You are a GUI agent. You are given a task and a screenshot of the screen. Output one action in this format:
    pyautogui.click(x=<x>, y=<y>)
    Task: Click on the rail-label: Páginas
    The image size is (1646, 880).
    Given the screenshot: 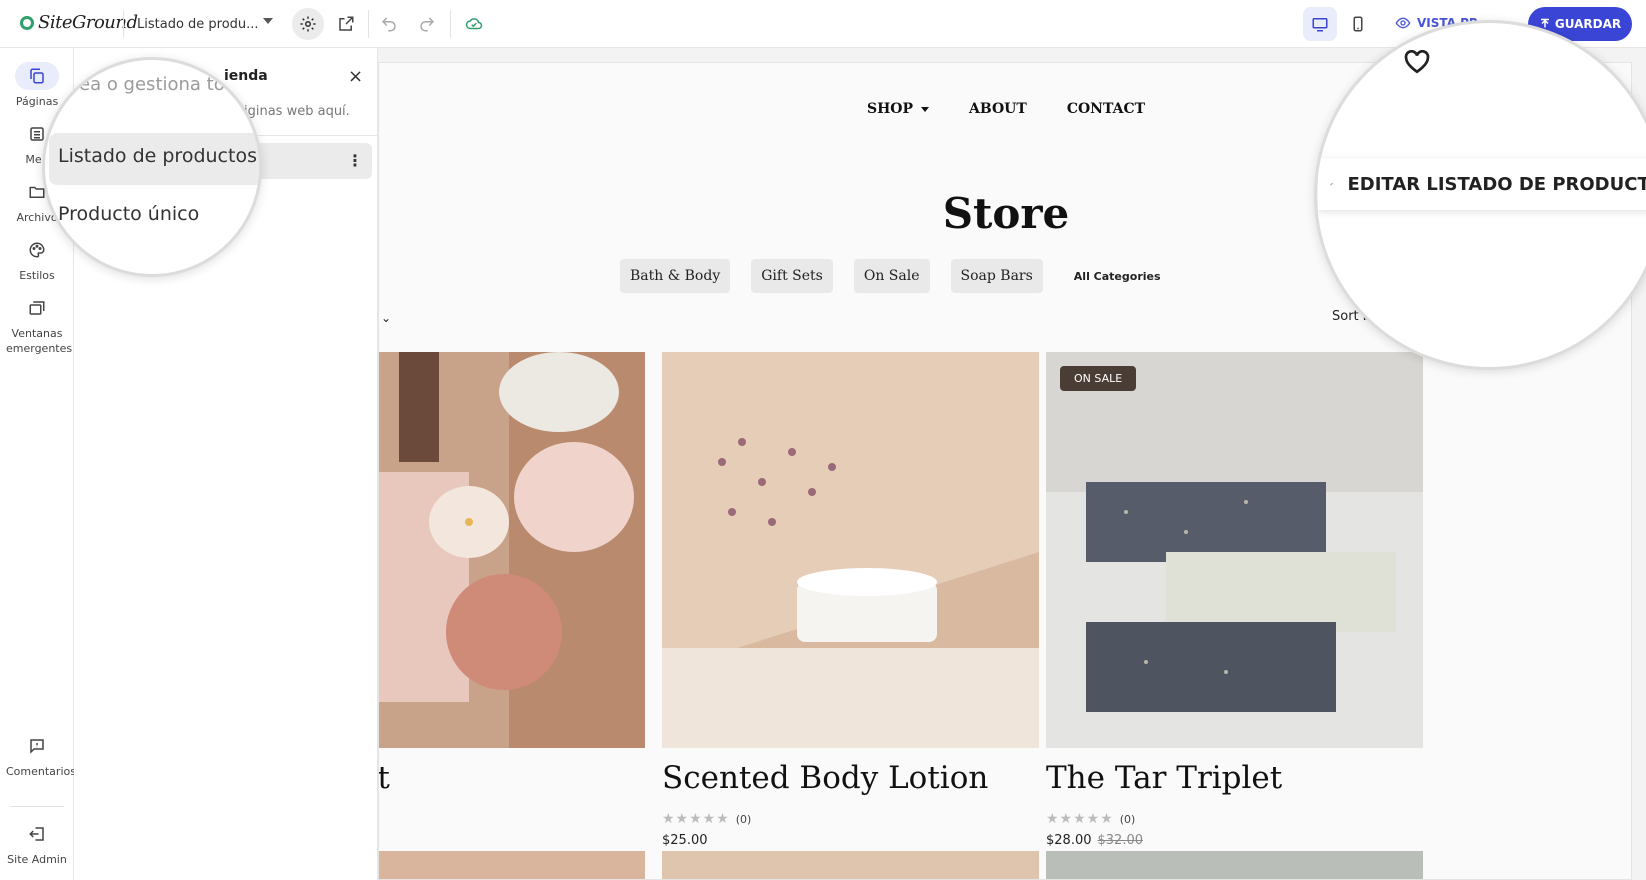 What is the action you would take?
    pyautogui.click(x=37, y=101)
    